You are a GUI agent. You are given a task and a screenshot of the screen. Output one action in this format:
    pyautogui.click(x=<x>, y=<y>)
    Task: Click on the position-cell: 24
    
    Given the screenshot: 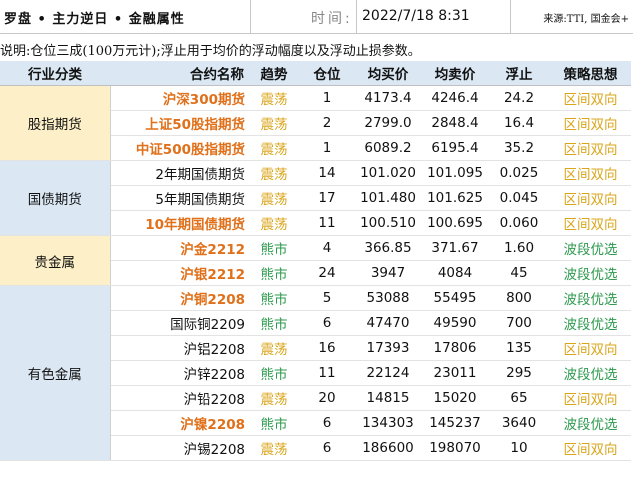 What is the action you would take?
    pyautogui.click(x=327, y=273)
    